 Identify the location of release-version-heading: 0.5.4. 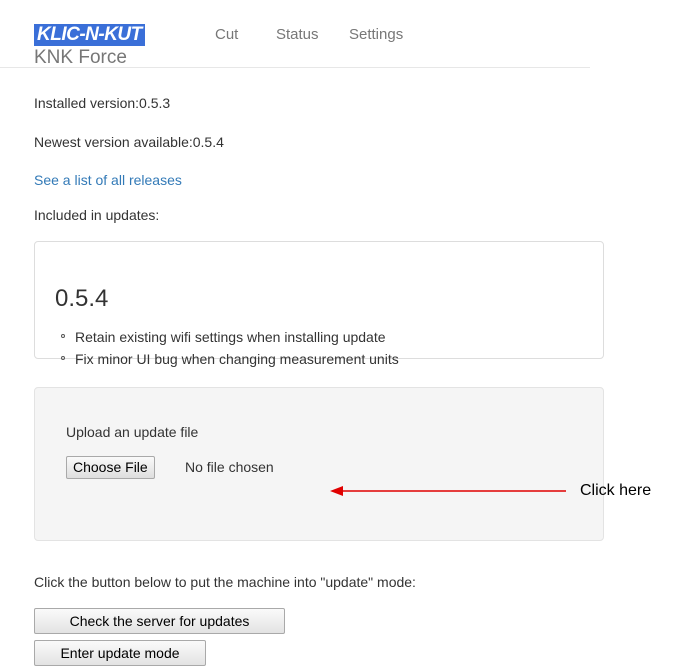
(82, 298).